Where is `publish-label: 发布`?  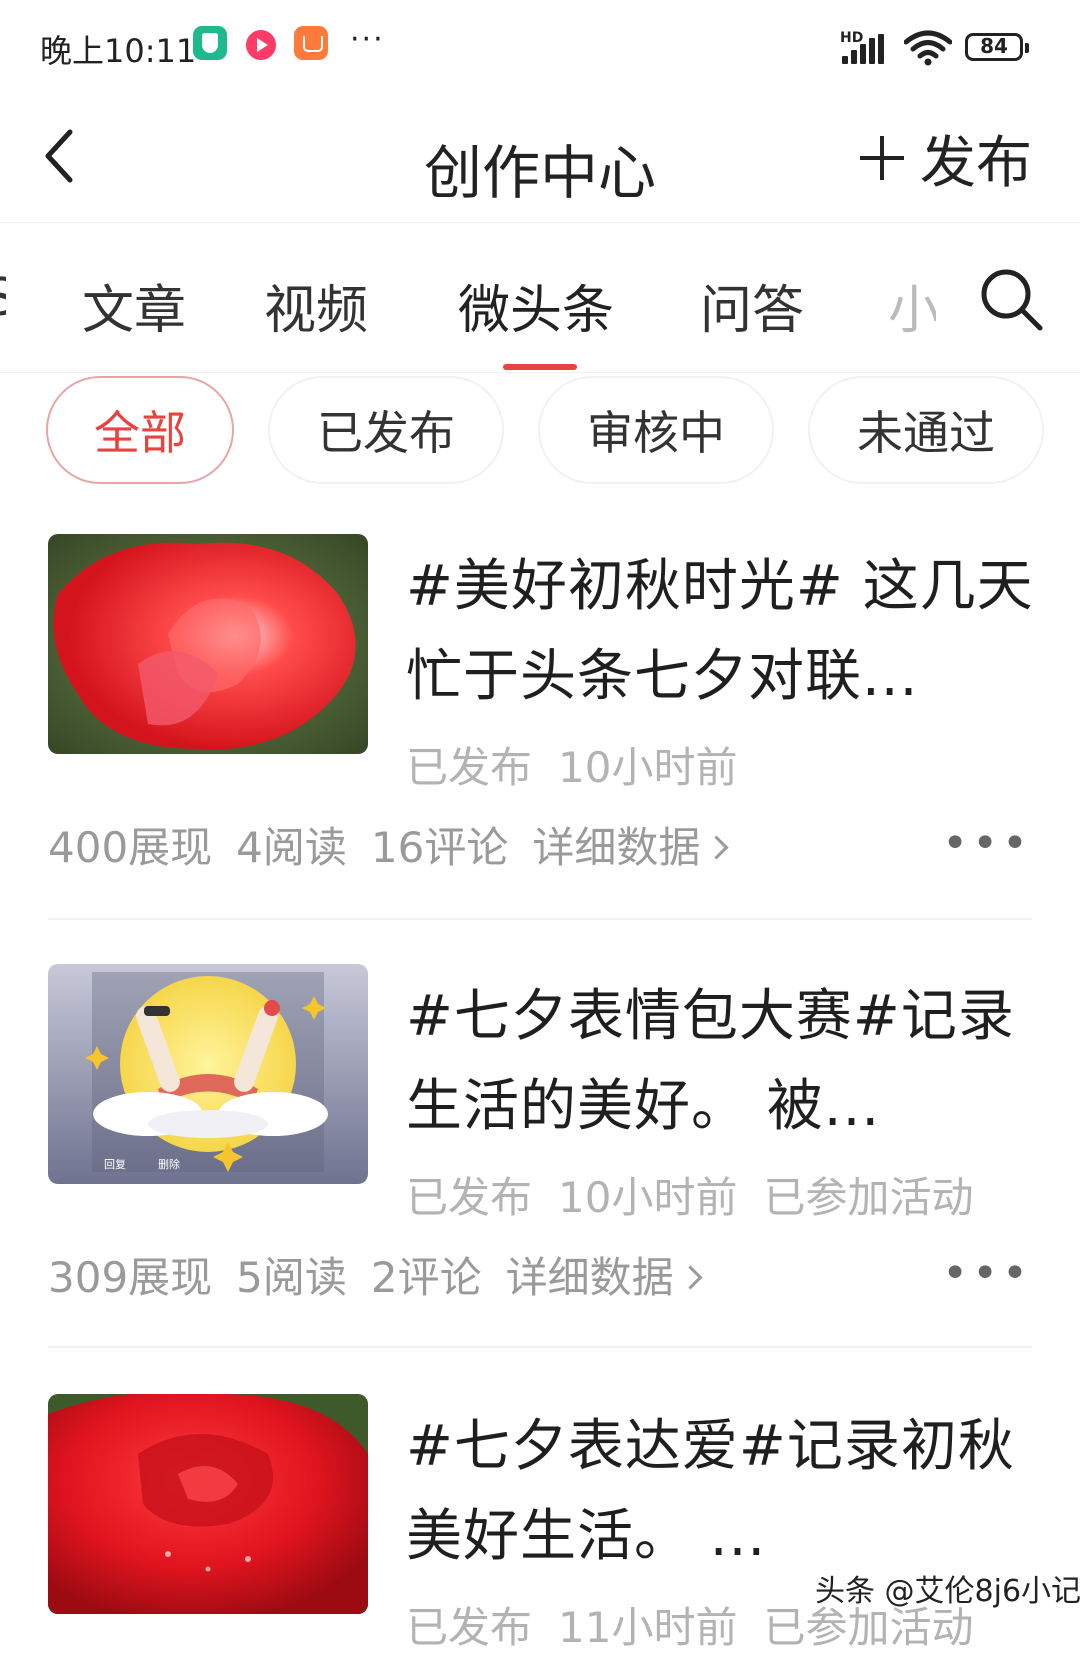
publish-label: 发布 is located at coordinates (976, 163).